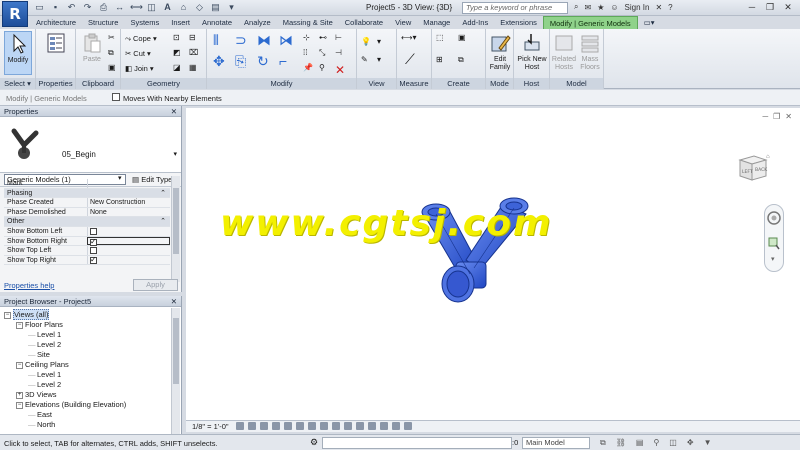 This screenshot has height=450, width=800. I want to click on view-restore-button: ❐, so click(776, 116).